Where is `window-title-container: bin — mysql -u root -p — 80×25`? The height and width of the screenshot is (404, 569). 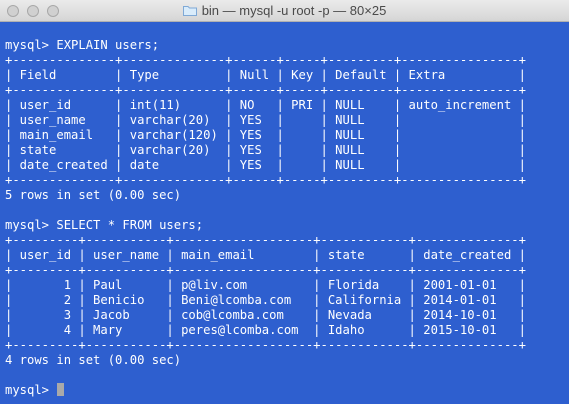 window-title-container: bin — mysql -u root -p — 80×25 is located at coordinates (284, 10).